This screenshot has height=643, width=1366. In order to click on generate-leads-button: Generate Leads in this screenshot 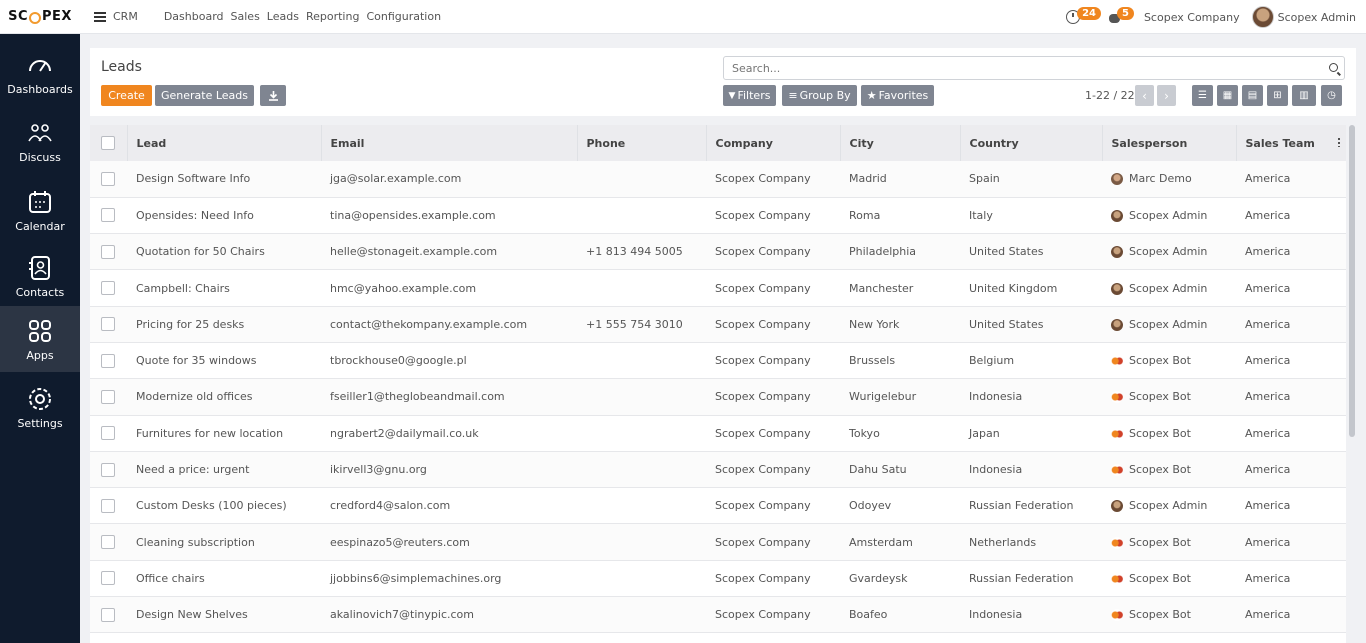, I will do `click(204, 95)`.